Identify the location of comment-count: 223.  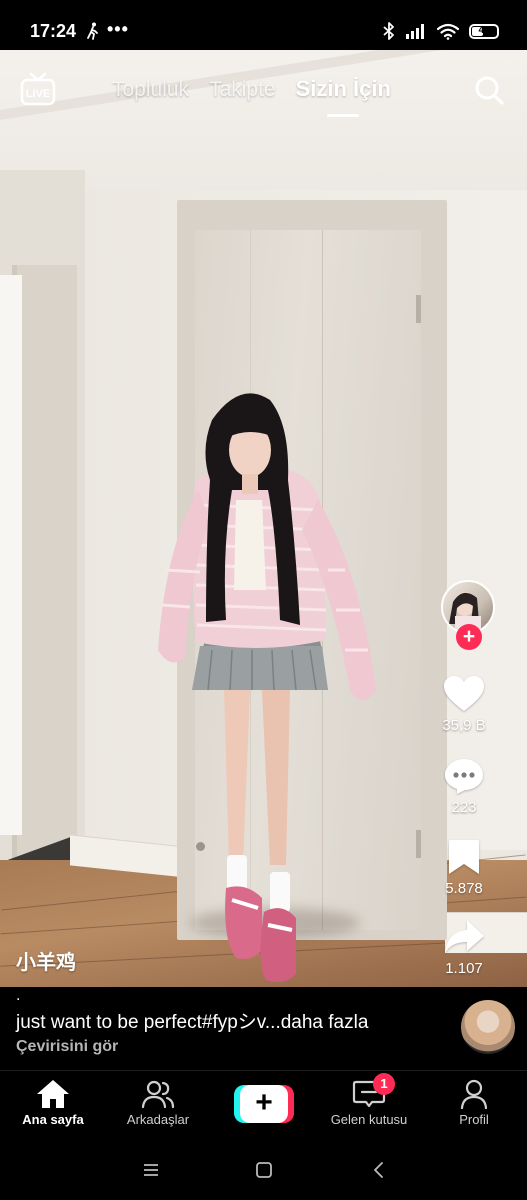
(464, 807).